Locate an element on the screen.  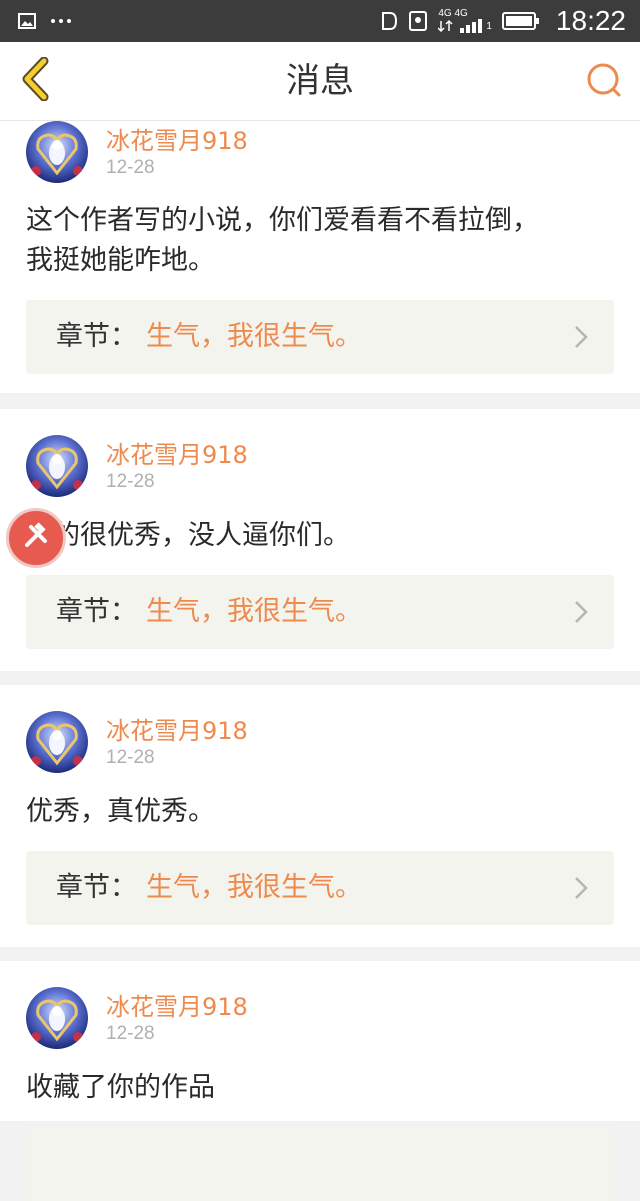
nav-bar: 消息 is located at coordinates (320, 81).